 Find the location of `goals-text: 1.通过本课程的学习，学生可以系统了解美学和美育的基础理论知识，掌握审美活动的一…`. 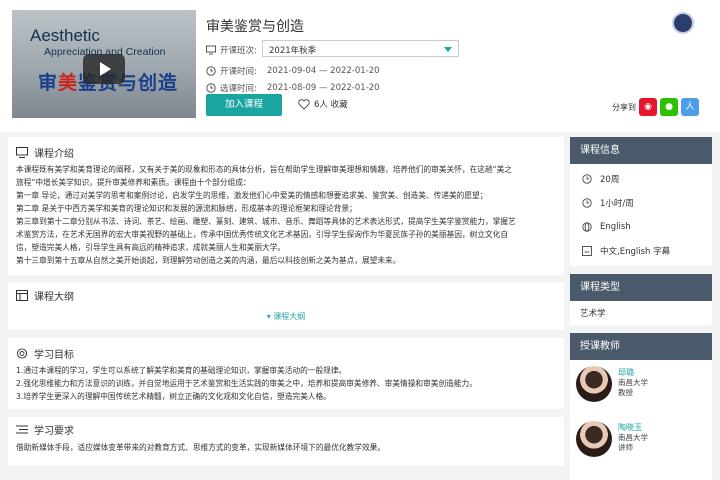

goals-text: 1.通过本课程的学习，学生可以系统了解美学和美育的基础理论知识，掌握审美活动的一… is located at coordinates (246, 383).